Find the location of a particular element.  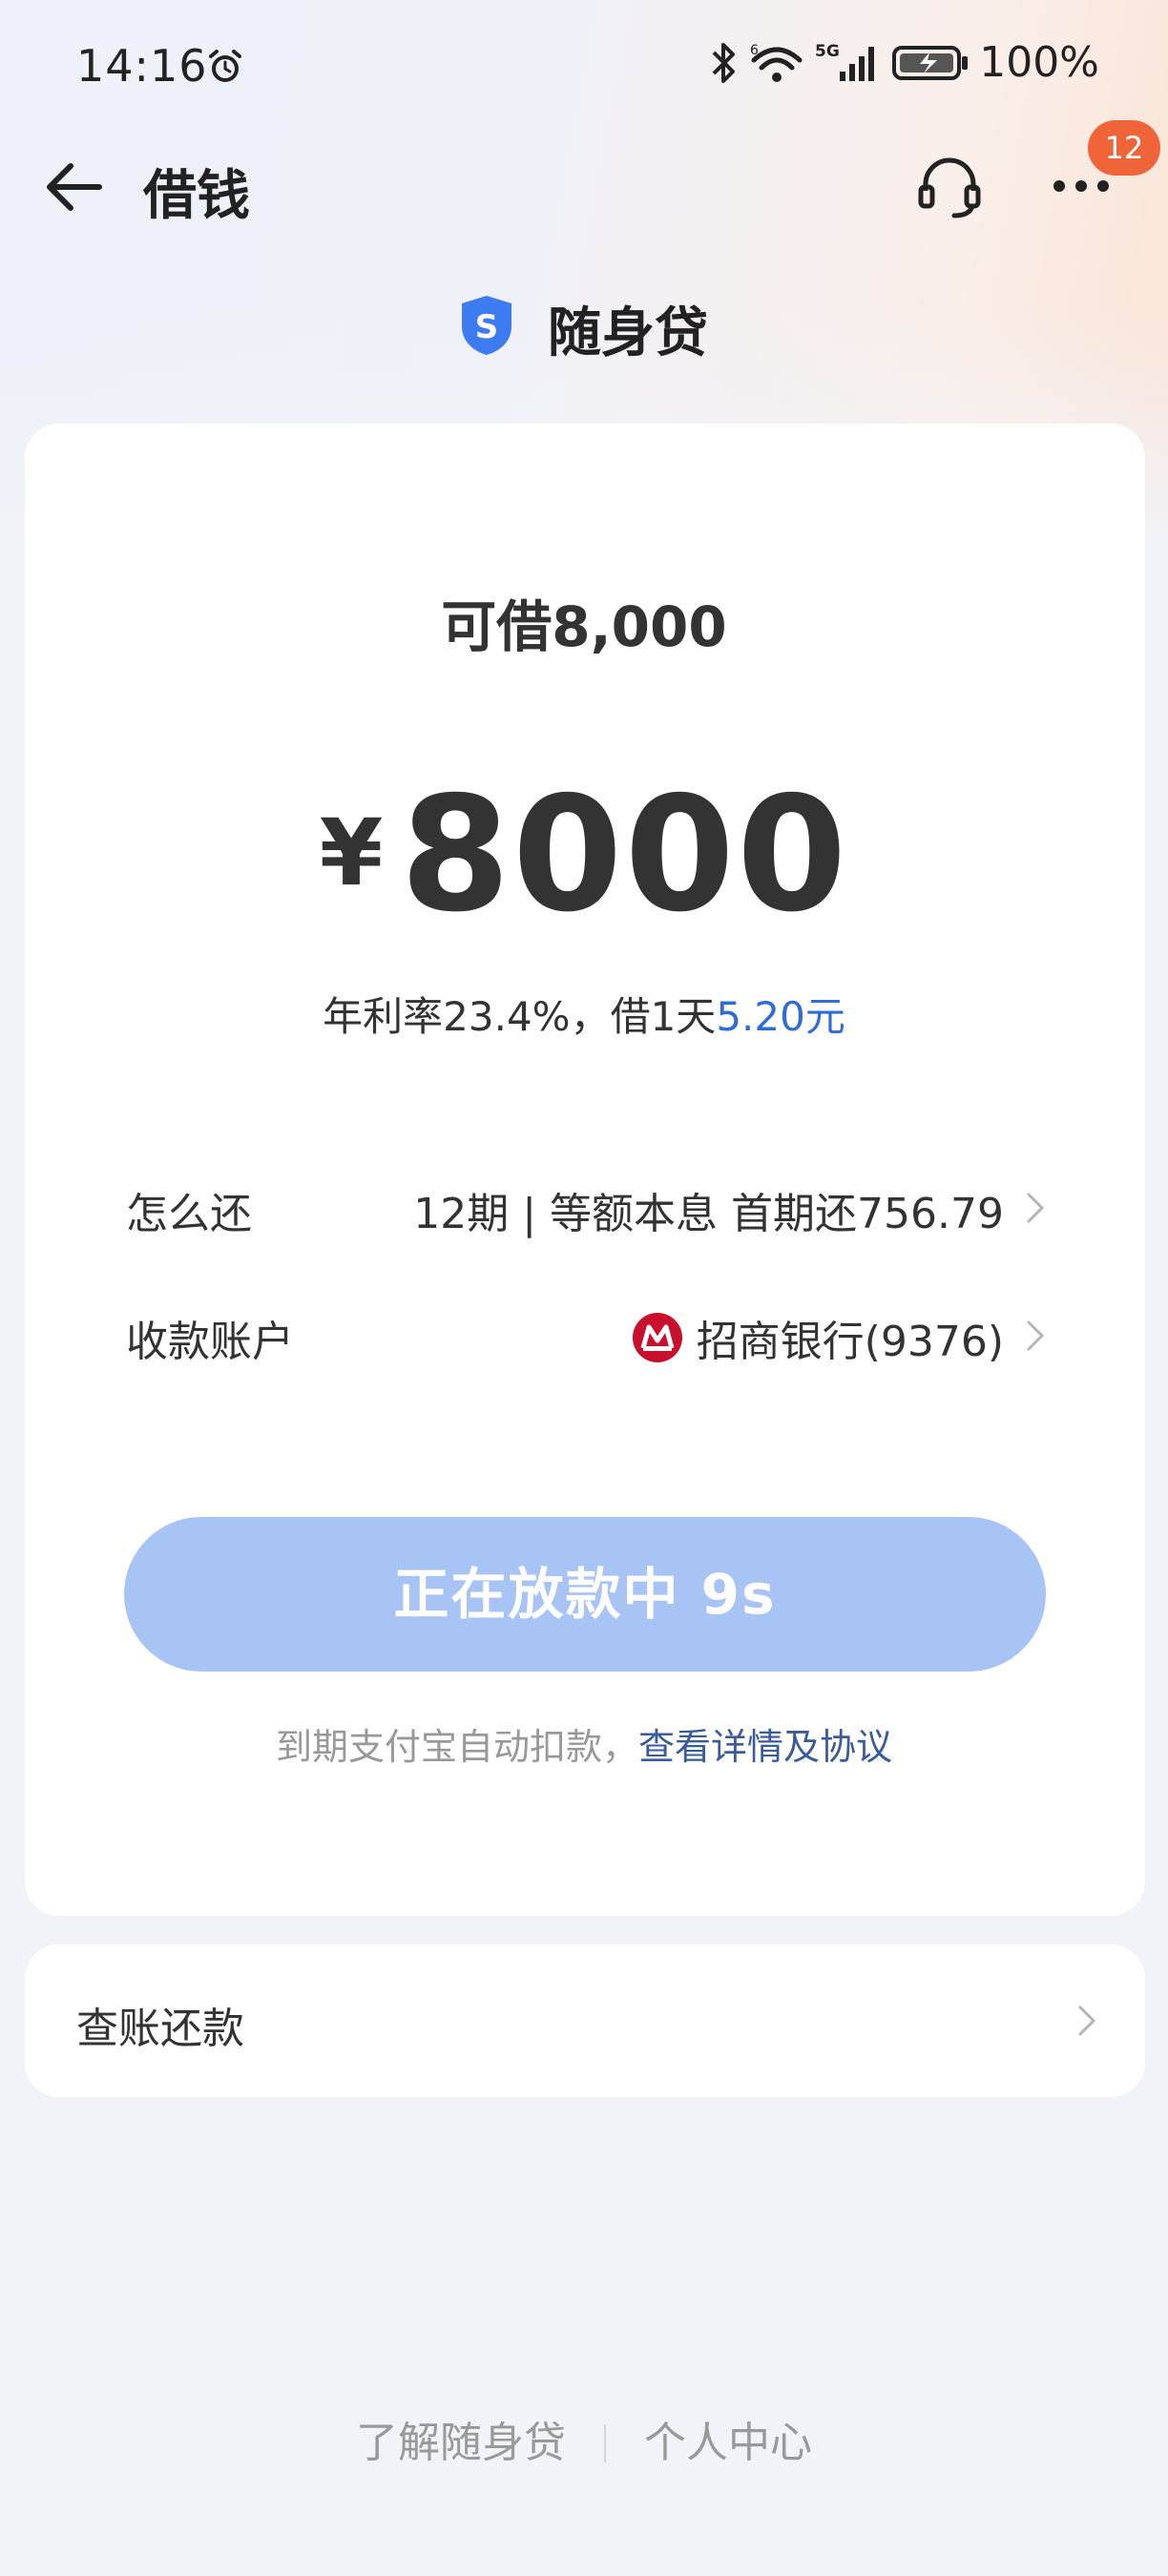

page-title: 借钱 is located at coordinates (196, 196).